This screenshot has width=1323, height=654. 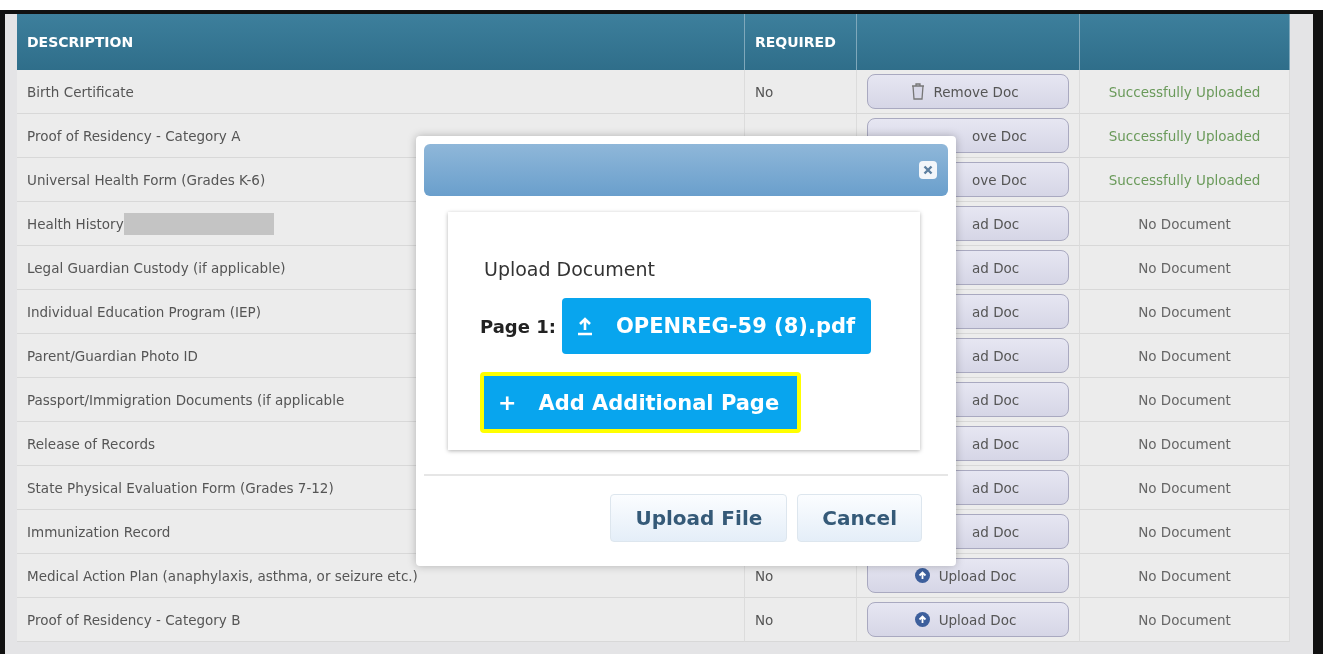 I want to click on remove-doc-button: Remove Doc, so click(x=968, y=91).